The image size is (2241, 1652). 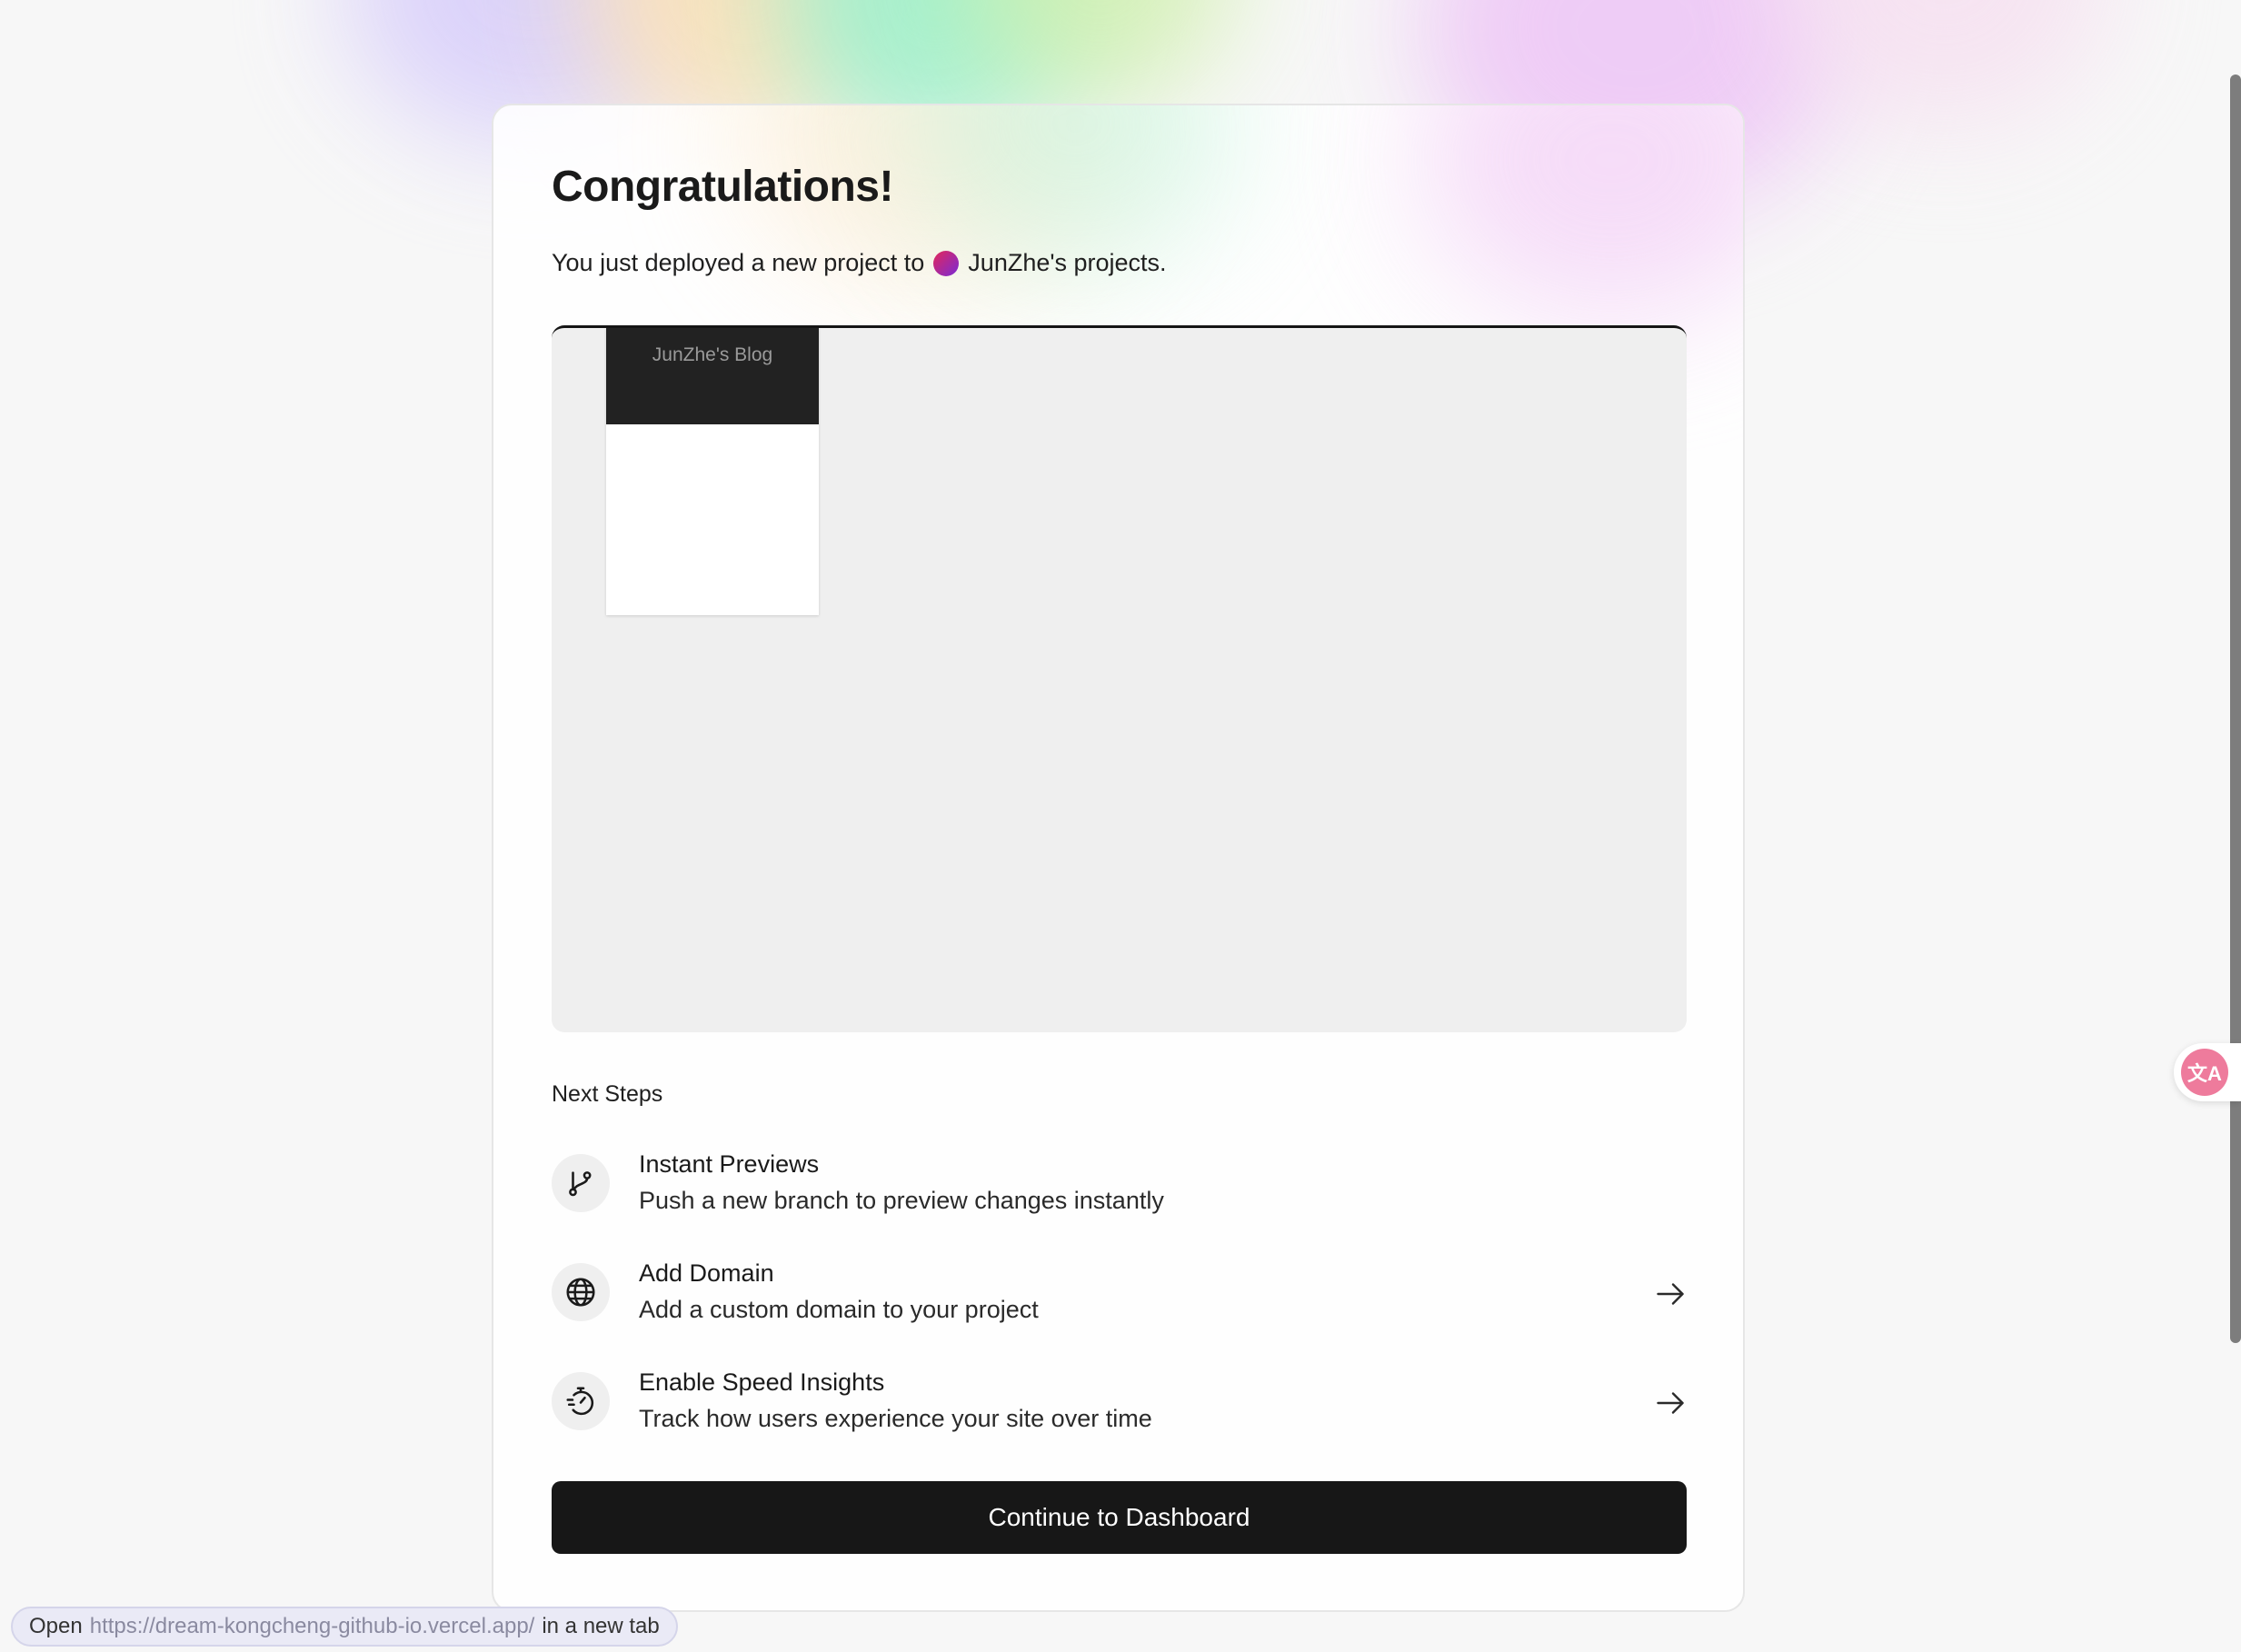 What do you see at coordinates (738, 262) in the screenshot?
I see `subtitle-text: You just deployed a new project to` at bounding box center [738, 262].